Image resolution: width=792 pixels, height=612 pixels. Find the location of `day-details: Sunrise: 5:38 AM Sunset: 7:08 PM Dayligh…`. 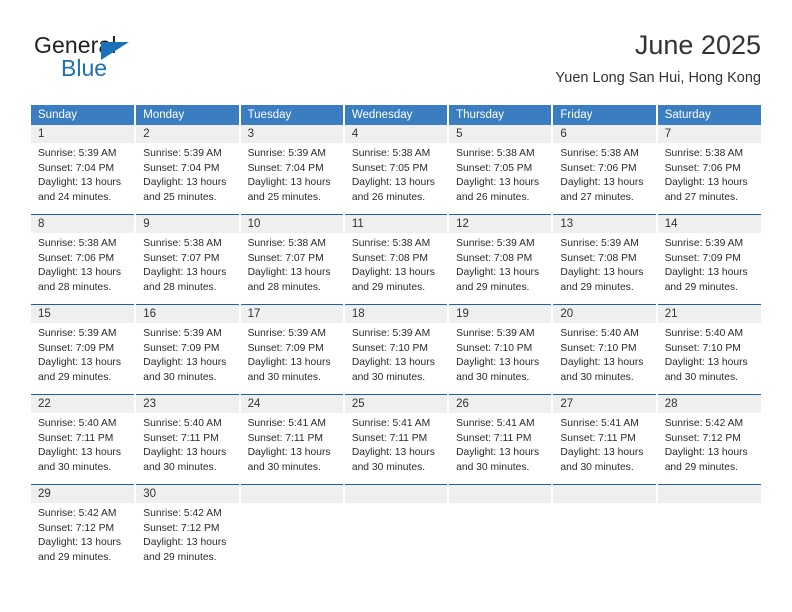

day-details: Sunrise: 5:38 AM Sunset: 7:08 PM Dayligh… is located at coordinates (396, 264).